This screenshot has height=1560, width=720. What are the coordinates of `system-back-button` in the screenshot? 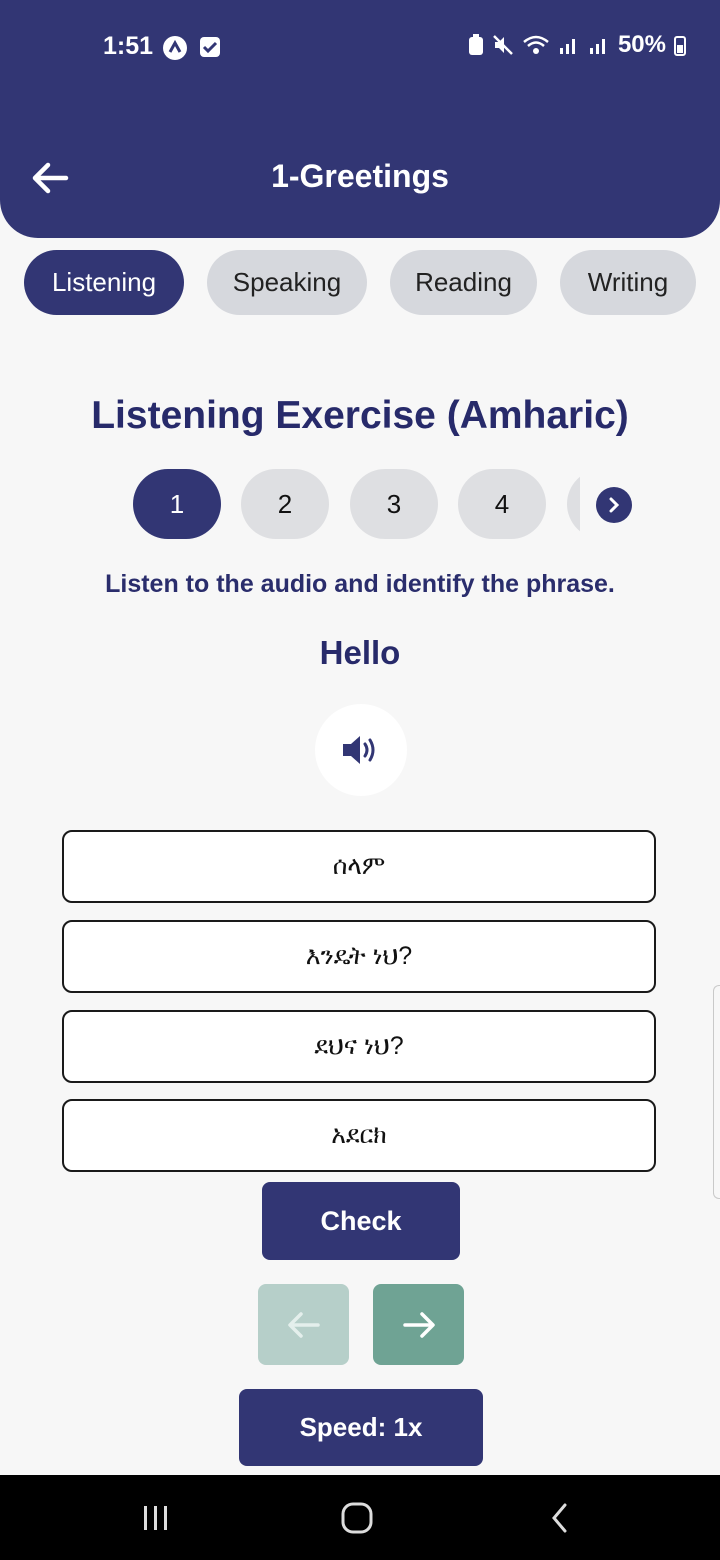 It's located at (560, 1518).